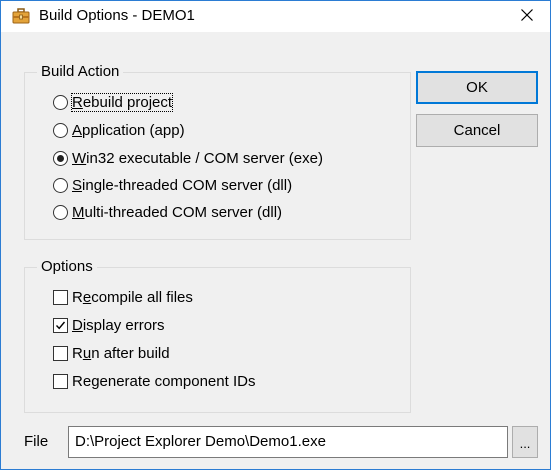  What do you see at coordinates (197, 158) in the screenshot?
I see `build-action-label: Win32 executable / COM server (exe)` at bounding box center [197, 158].